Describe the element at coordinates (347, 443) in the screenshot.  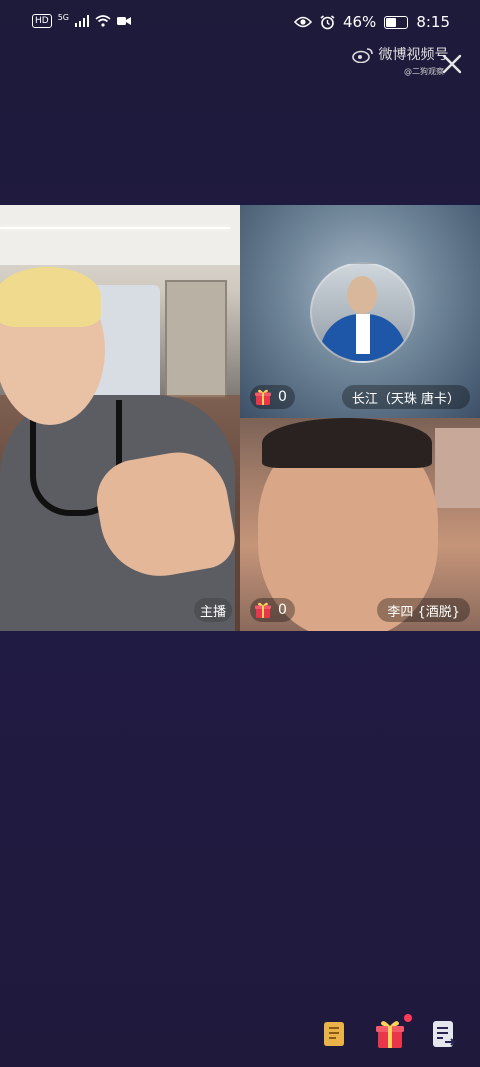
I see `guest2-hair` at that location.